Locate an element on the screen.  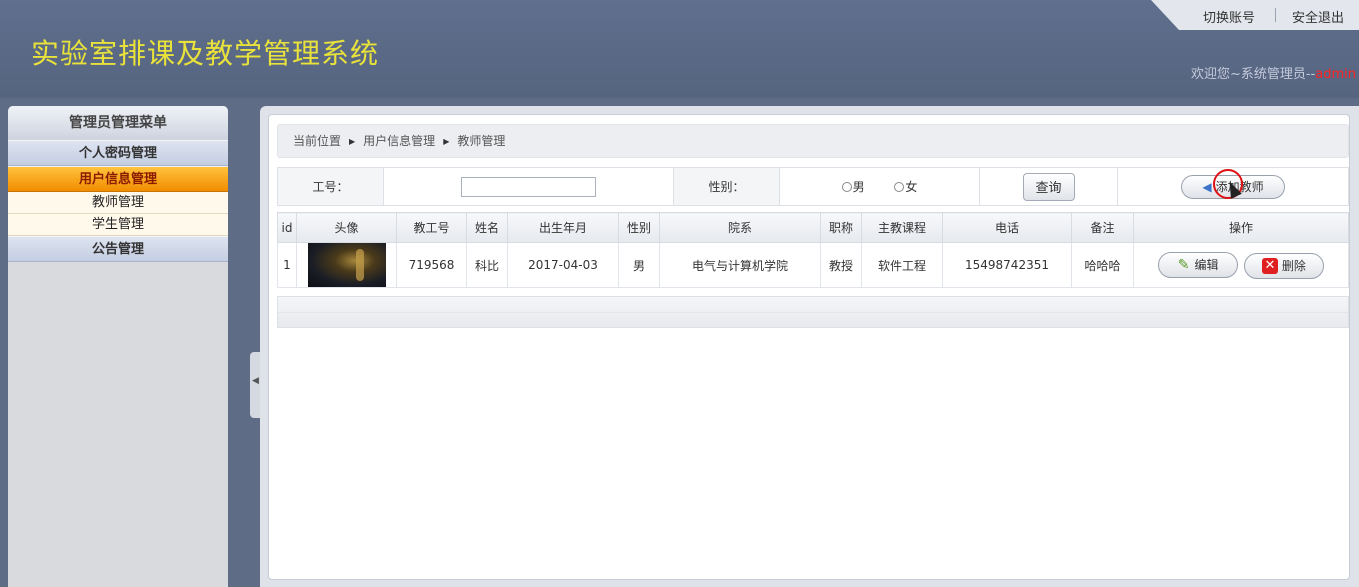
app-title: 实验室排课及教学管理系统 is located at coordinates (205, 53).